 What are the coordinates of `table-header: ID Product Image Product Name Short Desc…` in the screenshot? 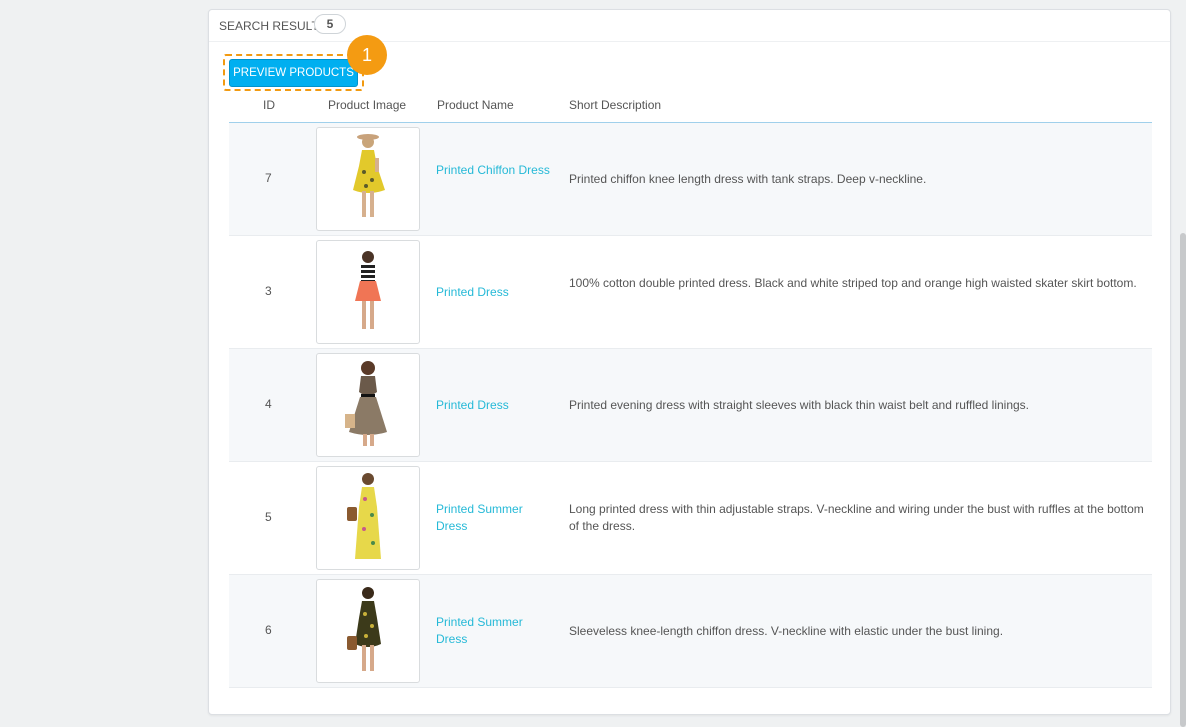 It's located at (690, 109).